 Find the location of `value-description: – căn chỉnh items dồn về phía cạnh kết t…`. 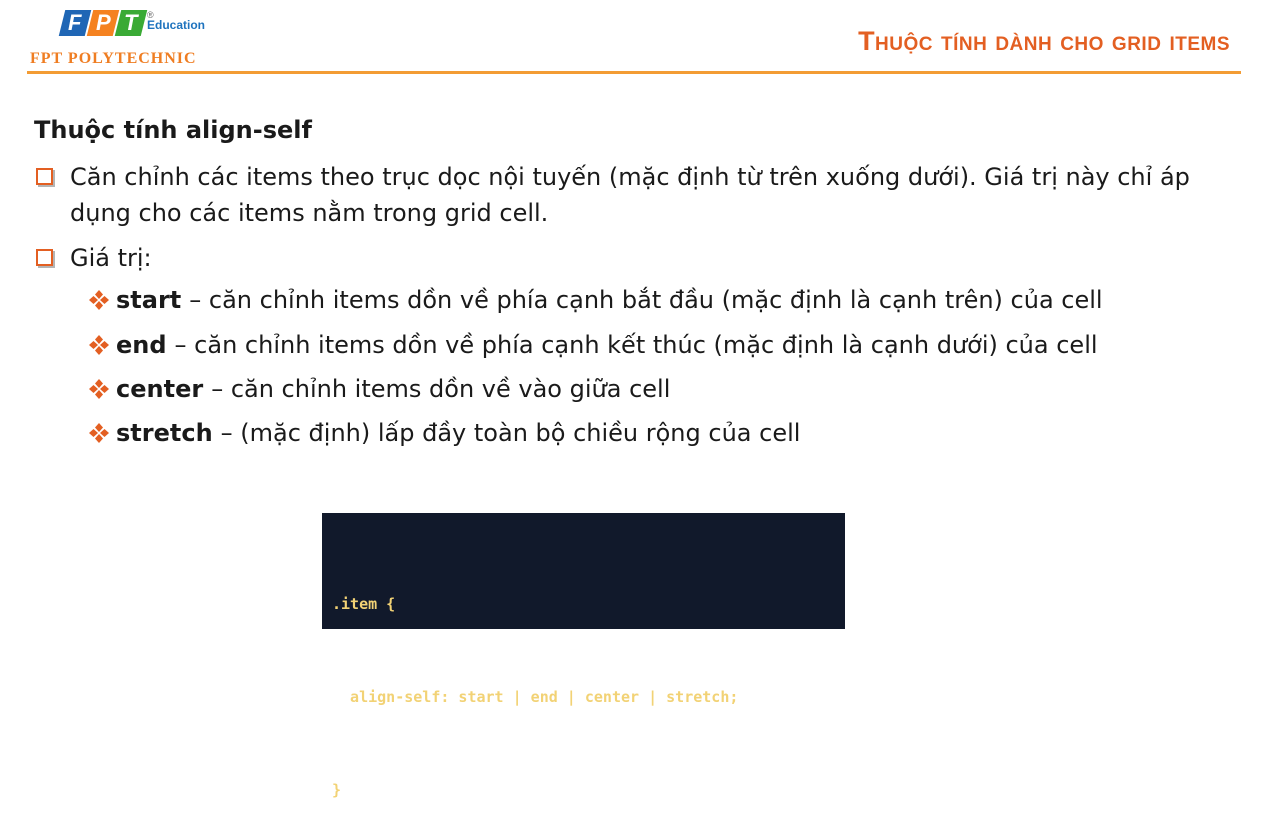

value-description: – căn chỉnh items dồn về phía cạnh kết t… is located at coordinates (636, 345).